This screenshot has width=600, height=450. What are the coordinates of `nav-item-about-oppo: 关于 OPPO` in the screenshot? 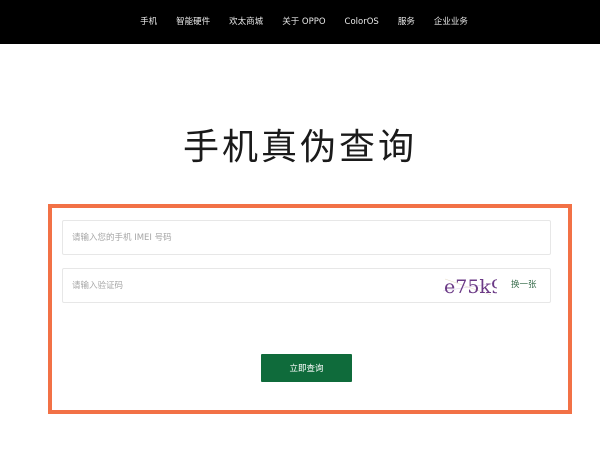 It's located at (303, 22).